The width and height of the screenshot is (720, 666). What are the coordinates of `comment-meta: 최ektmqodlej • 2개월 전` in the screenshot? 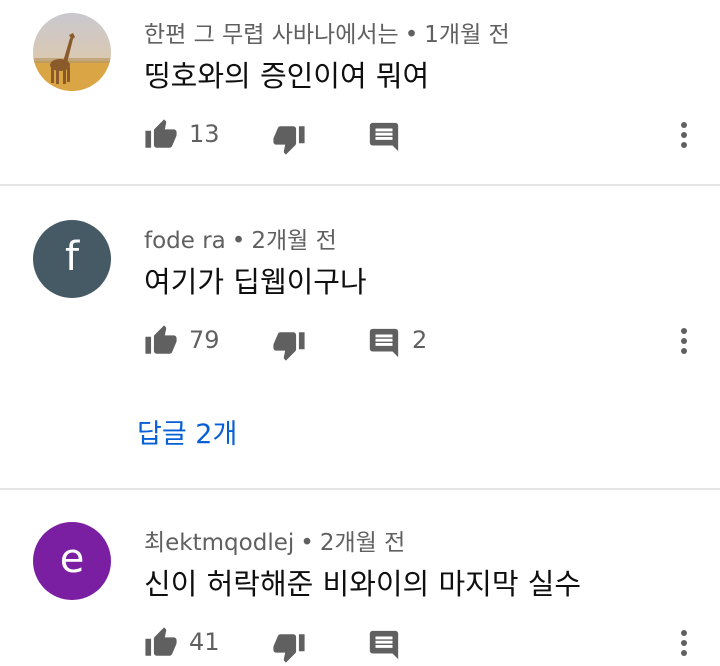 It's located at (274, 540).